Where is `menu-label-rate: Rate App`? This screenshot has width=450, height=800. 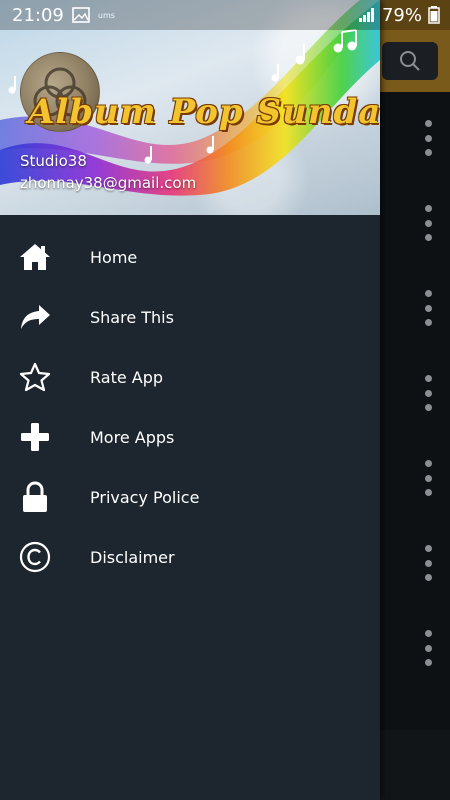
menu-label-rate: Rate App is located at coordinates (127, 377).